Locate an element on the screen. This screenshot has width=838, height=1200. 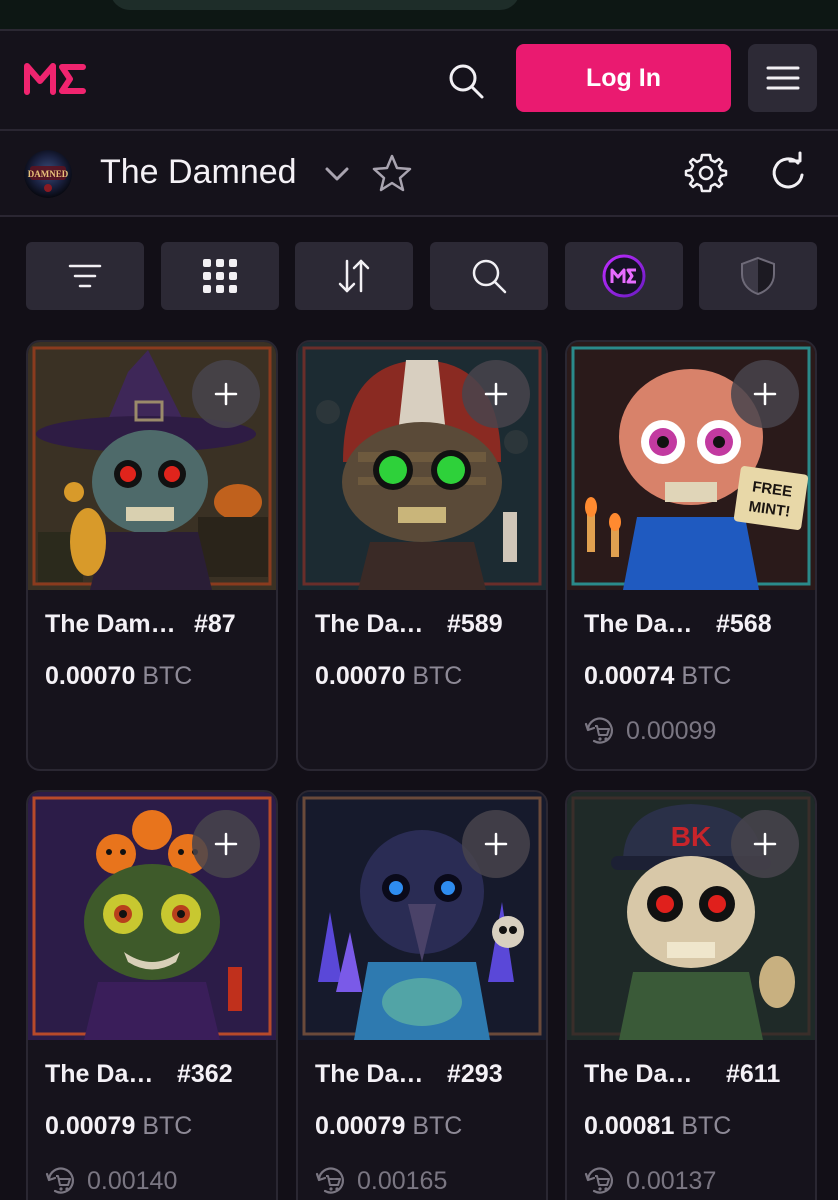
shield-icon is located at coordinates (758, 276).